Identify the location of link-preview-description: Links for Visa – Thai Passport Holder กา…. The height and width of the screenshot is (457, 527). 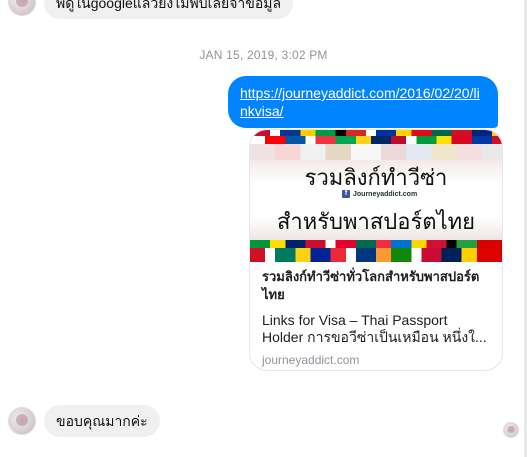
(374, 328).